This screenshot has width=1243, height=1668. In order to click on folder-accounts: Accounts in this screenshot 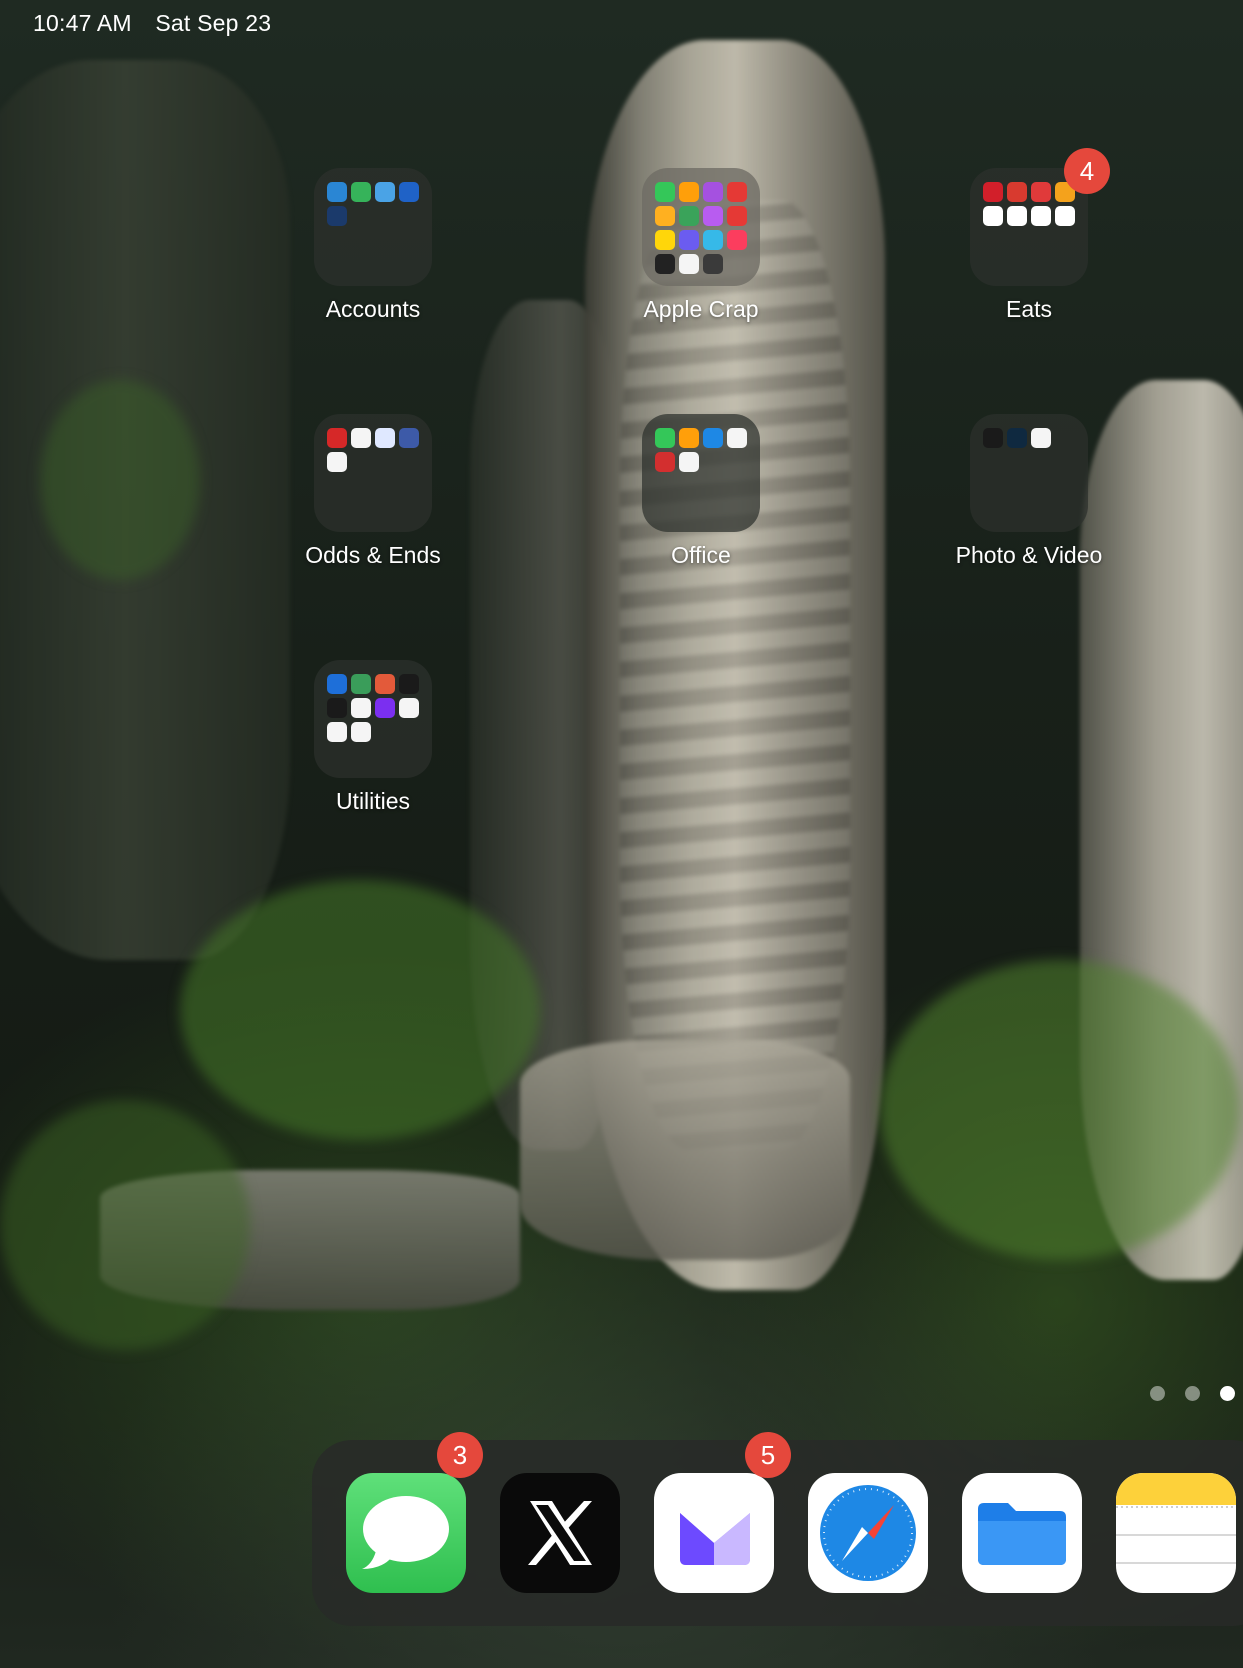, I will do `click(373, 245)`.